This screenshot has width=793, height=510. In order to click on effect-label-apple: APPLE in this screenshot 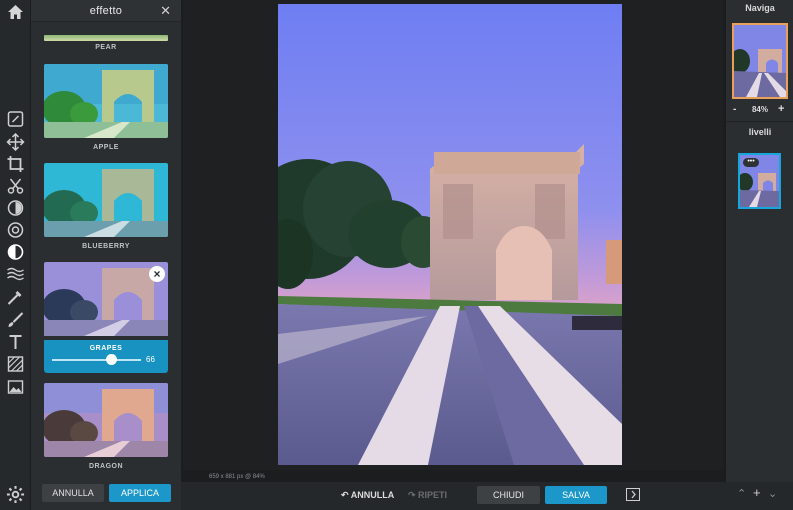, I will do `click(106, 147)`.